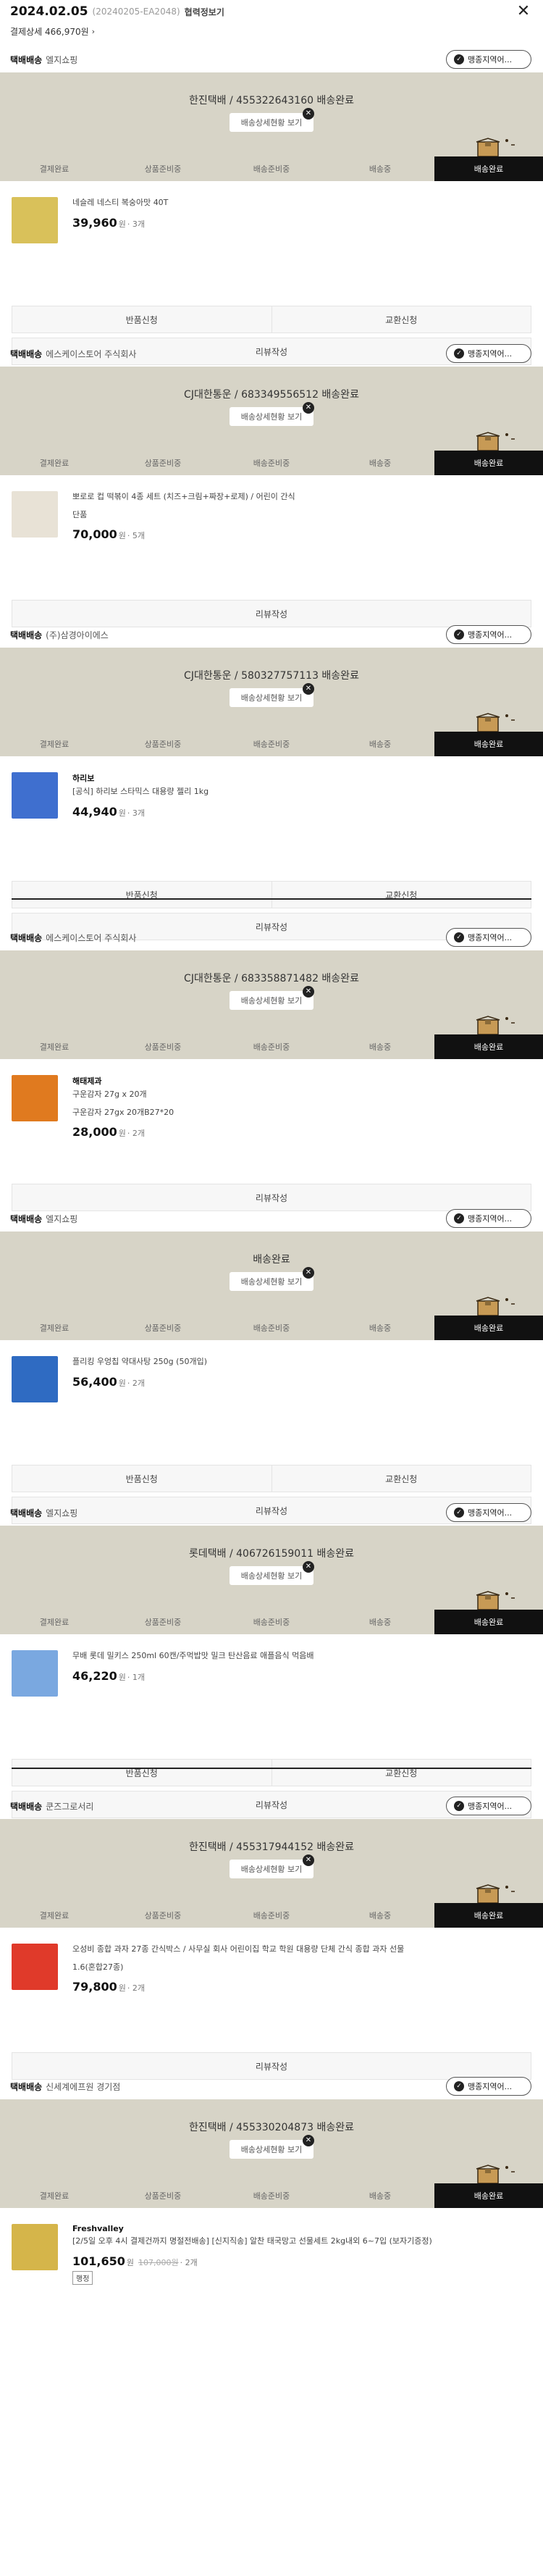  I want to click on product-quantity: · 3개, so click(136, 813).